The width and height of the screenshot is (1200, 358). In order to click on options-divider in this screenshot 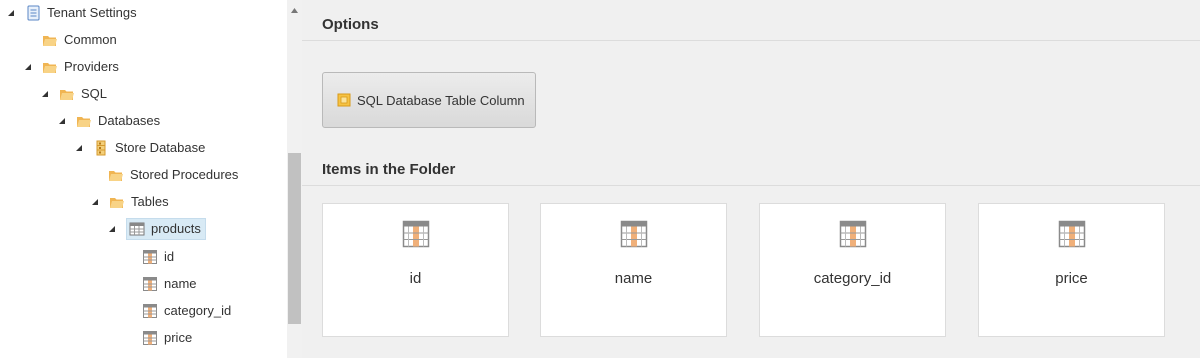, I will do `click(751, 40)`.